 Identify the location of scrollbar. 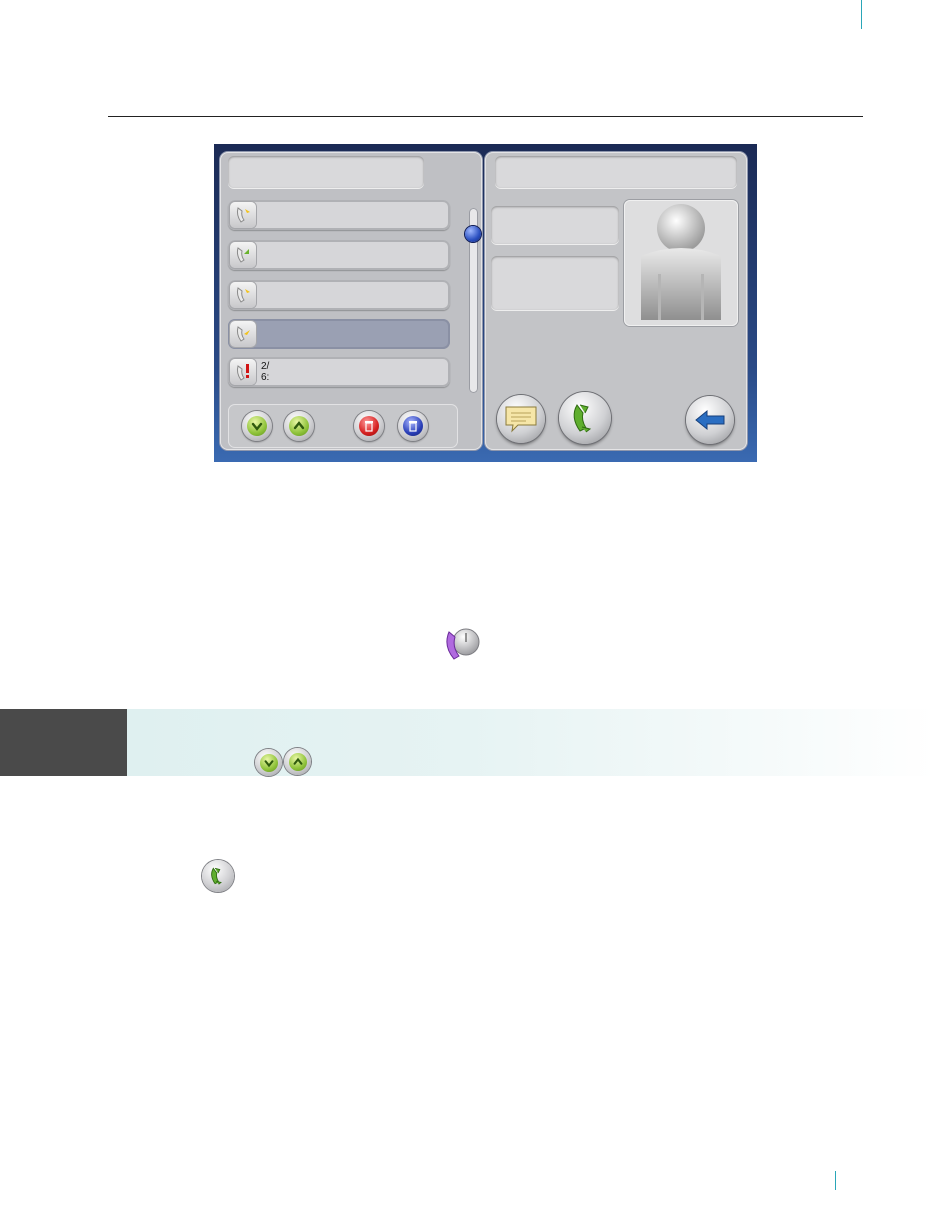
(473, 300).